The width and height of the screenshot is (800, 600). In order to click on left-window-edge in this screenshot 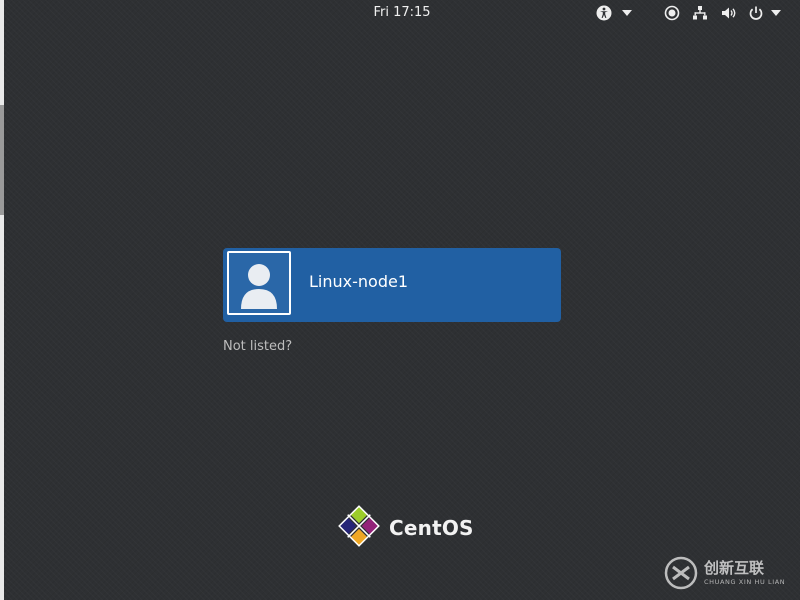, I will do `click(2, 300)`.